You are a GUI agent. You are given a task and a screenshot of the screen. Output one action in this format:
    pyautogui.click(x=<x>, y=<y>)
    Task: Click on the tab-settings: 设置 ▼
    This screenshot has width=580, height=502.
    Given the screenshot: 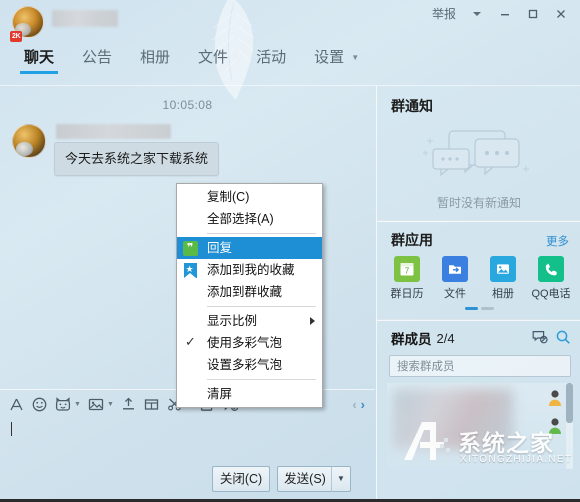 What is the action you would take?
    pyautogui.click(x=336, y=60)
    